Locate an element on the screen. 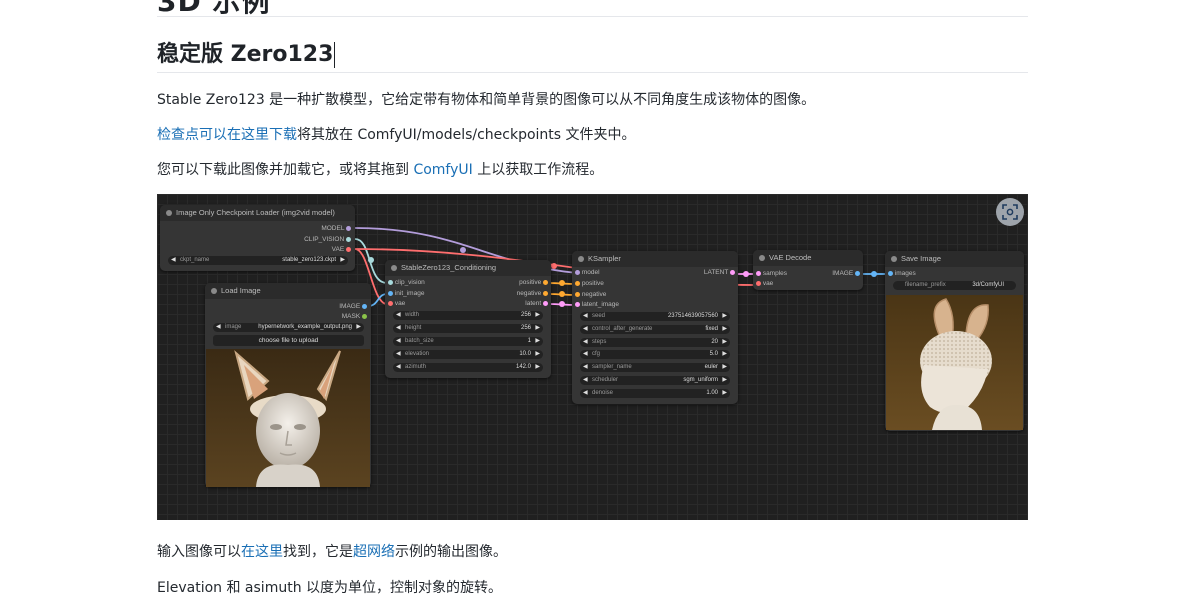  widget-value: 3d/ComfyUI is located at coordinates (988, 285).